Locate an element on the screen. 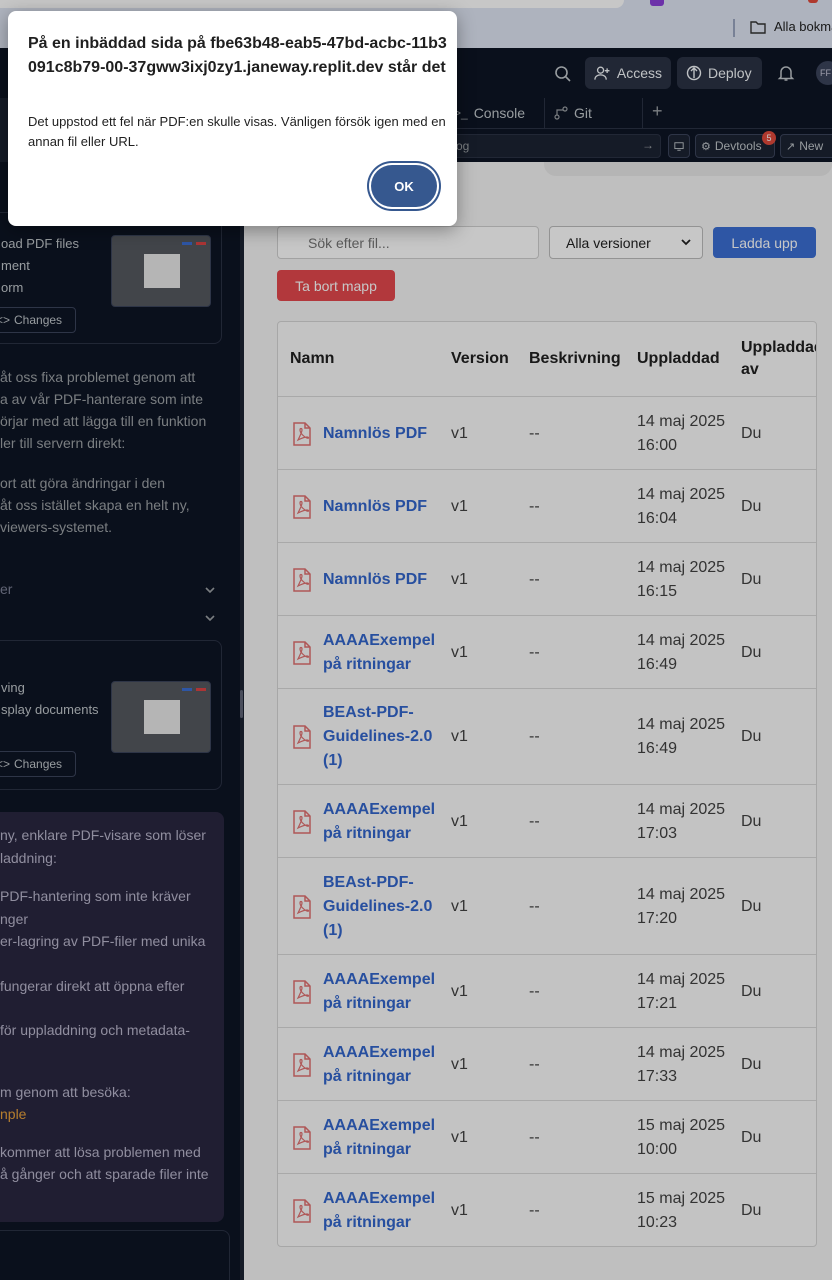 The height and width of the screenshot is (1280, 832). ok-button: OK is located at coordinates (404, 186).